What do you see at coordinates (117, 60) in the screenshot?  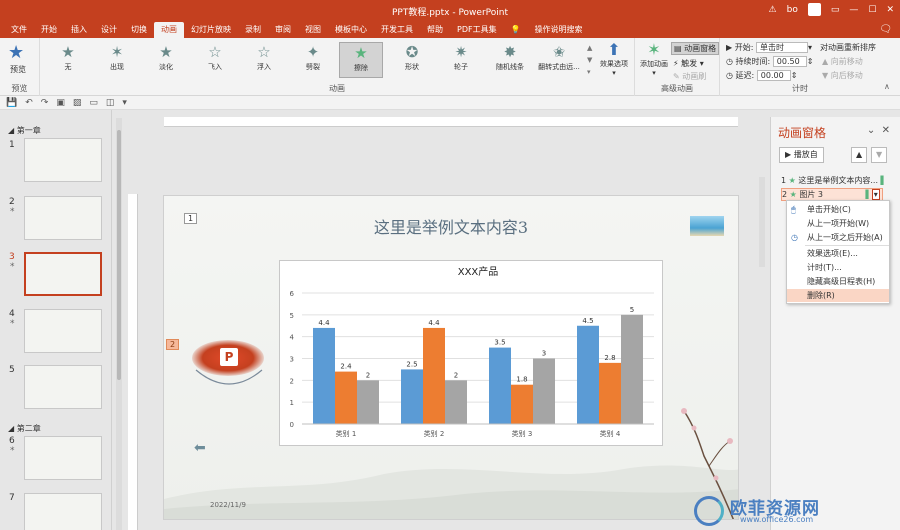 I see `effect-appear: ✶ 出现` at bounding box center [117, 60].